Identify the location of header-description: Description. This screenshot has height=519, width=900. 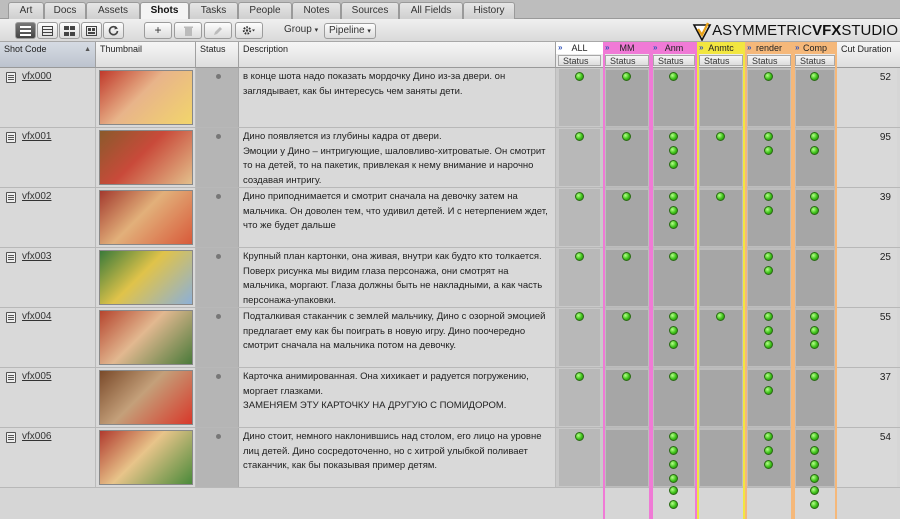
(397, 55).